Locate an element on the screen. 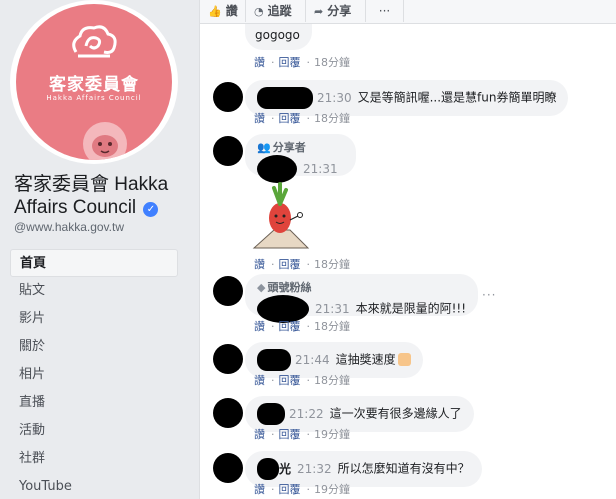  profile-logo-circle: 客家委員會 Hakka Affairs Council is located at coordinates (94, 82).